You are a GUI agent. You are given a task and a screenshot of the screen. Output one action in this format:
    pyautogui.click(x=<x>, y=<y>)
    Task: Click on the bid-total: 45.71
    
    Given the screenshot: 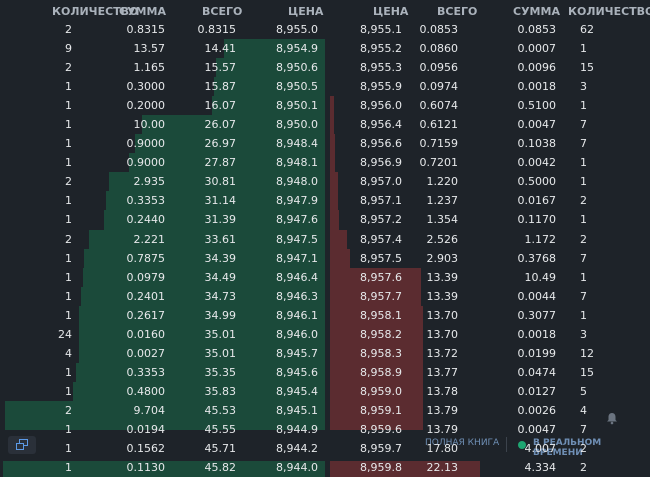 What is the action you would take?
    pyautogui.click(x=220, y=449)
    